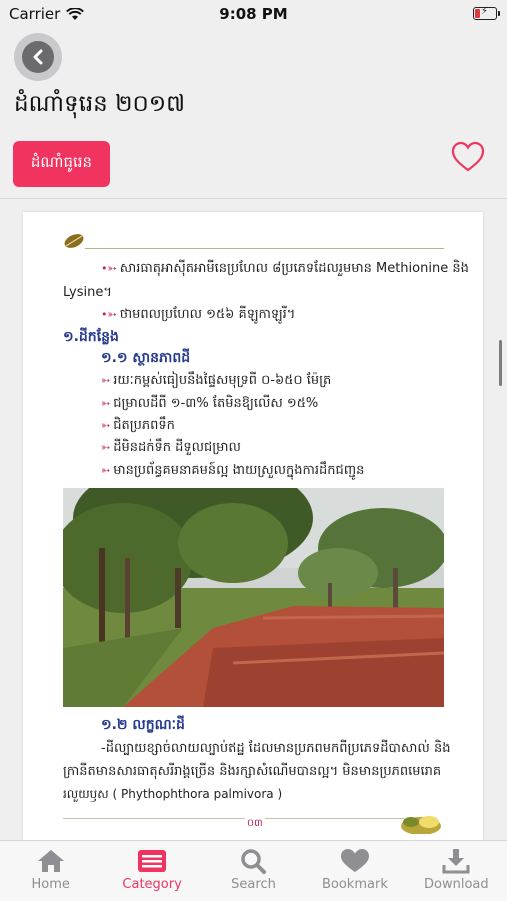 The height and width of the screenshot is (901, 507). What do you see at coordinates (456, 861) in the screenshot?
I see `download-icon` at bounding box center [456, 861].